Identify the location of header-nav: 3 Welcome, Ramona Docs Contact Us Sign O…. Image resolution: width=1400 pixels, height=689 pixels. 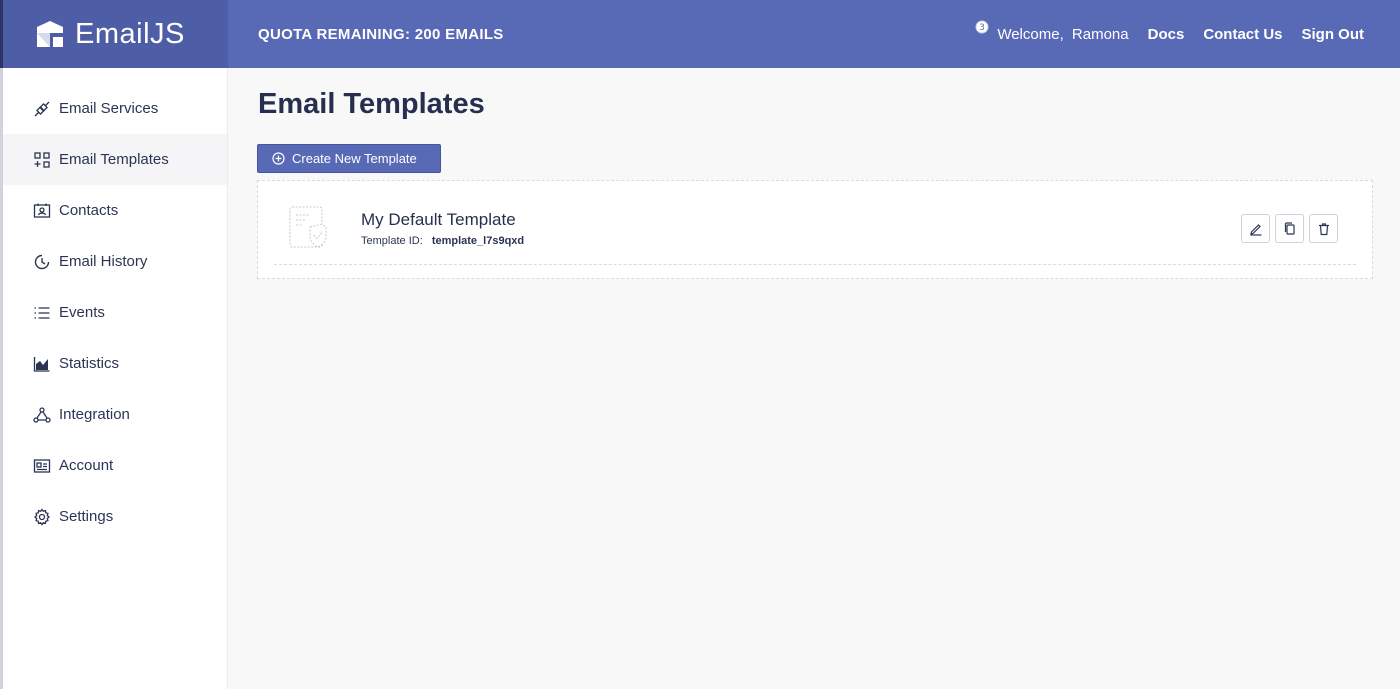
(1187, 31).